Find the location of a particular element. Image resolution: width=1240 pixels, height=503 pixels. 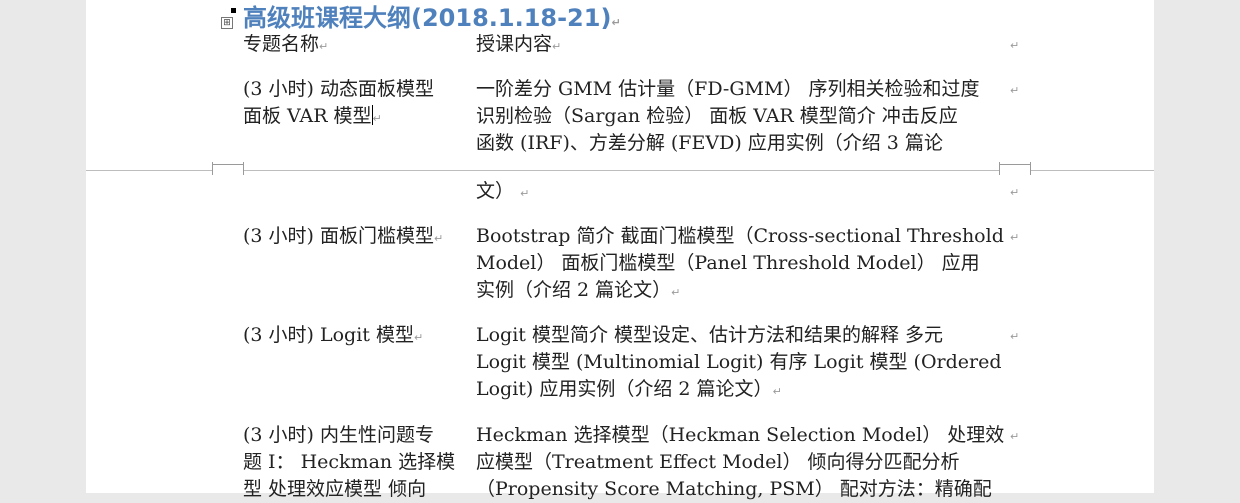

row2-topic-line1: (3 小时) 面板门槛模型↵ is located at coordinates (343, 237).